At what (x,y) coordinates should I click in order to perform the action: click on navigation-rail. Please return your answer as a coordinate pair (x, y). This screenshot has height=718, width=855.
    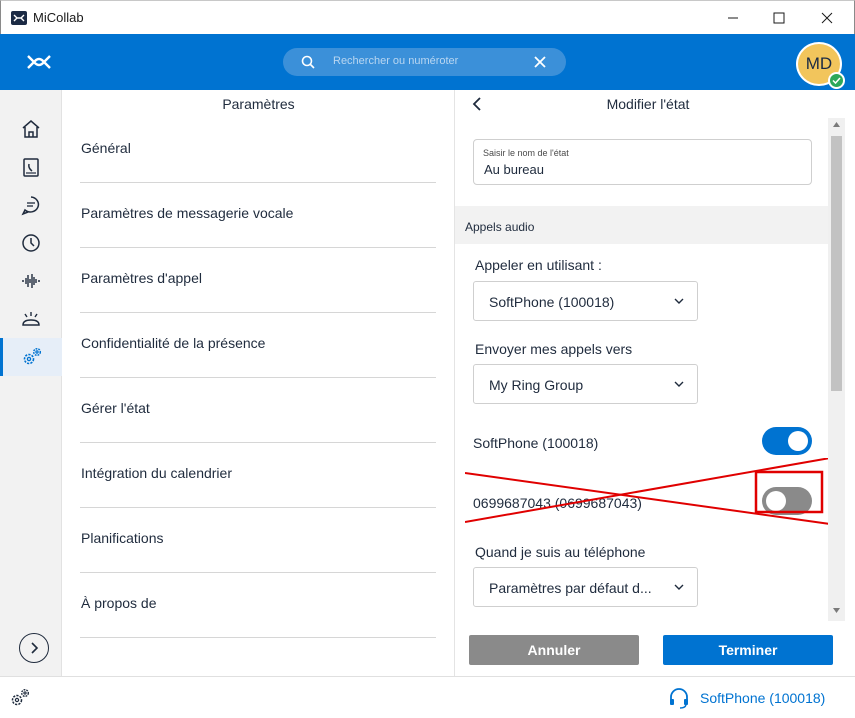
    Looking at the image, I should click on (31, 383).